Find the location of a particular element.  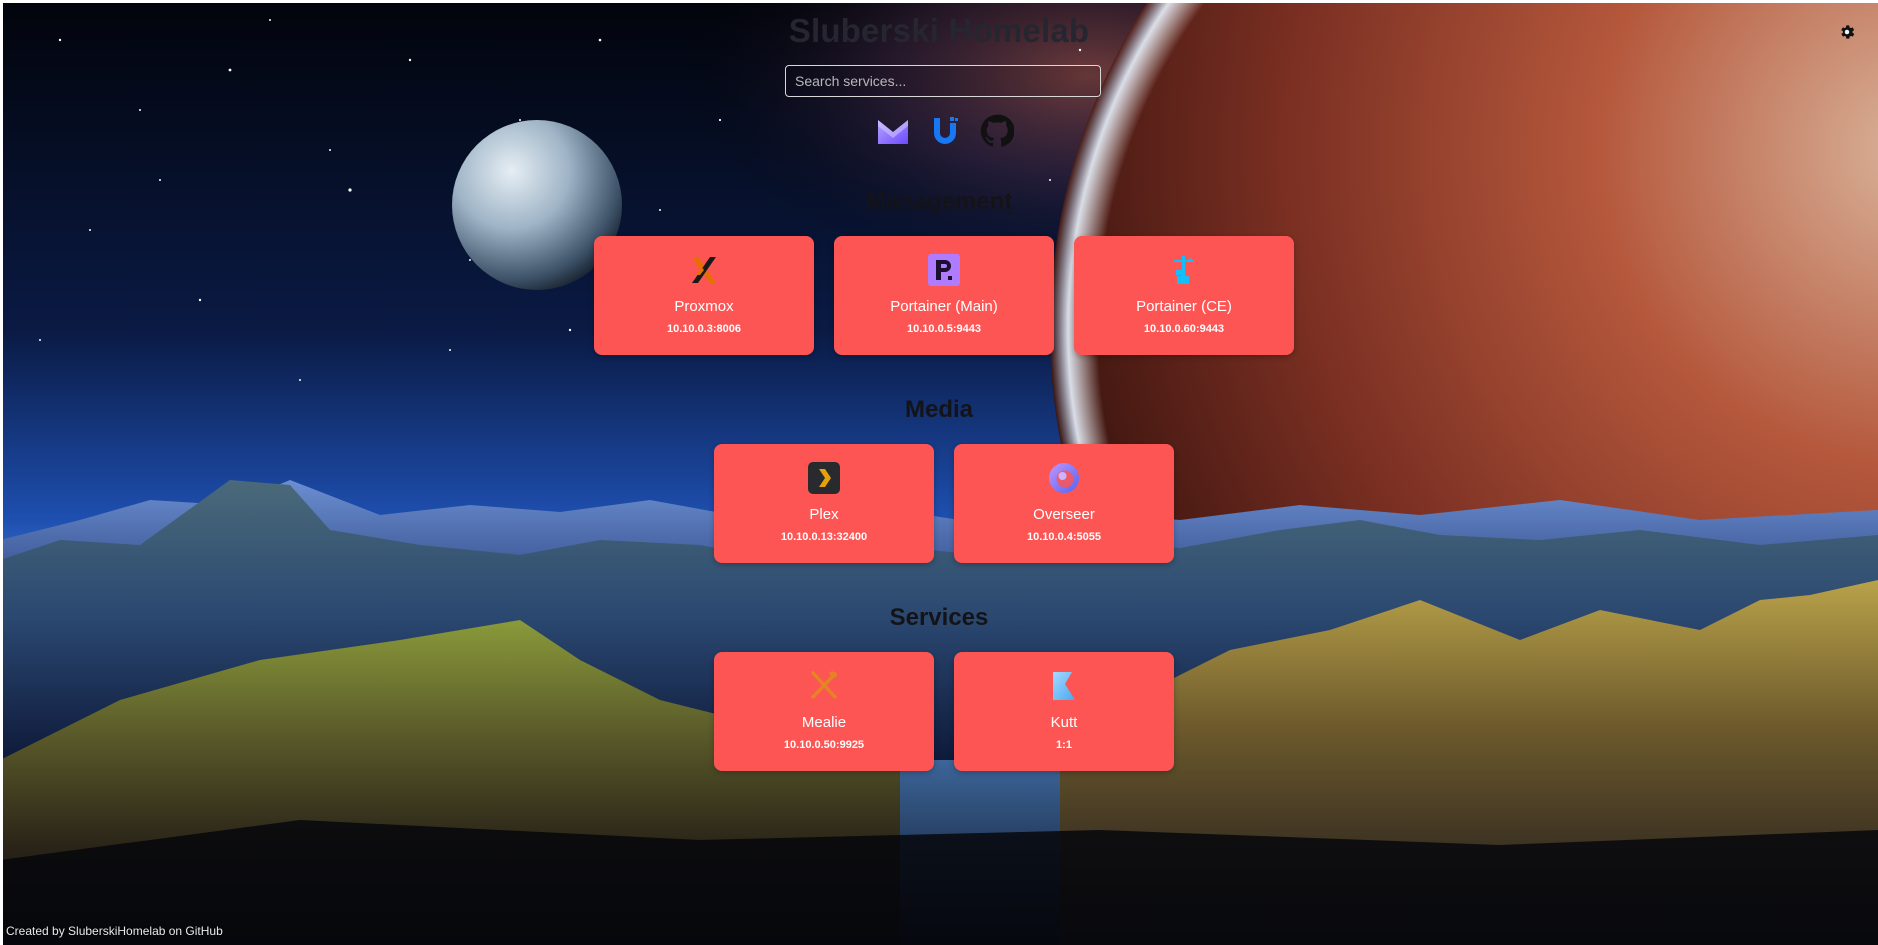

plex-icon is located at coordinates (824, 478).